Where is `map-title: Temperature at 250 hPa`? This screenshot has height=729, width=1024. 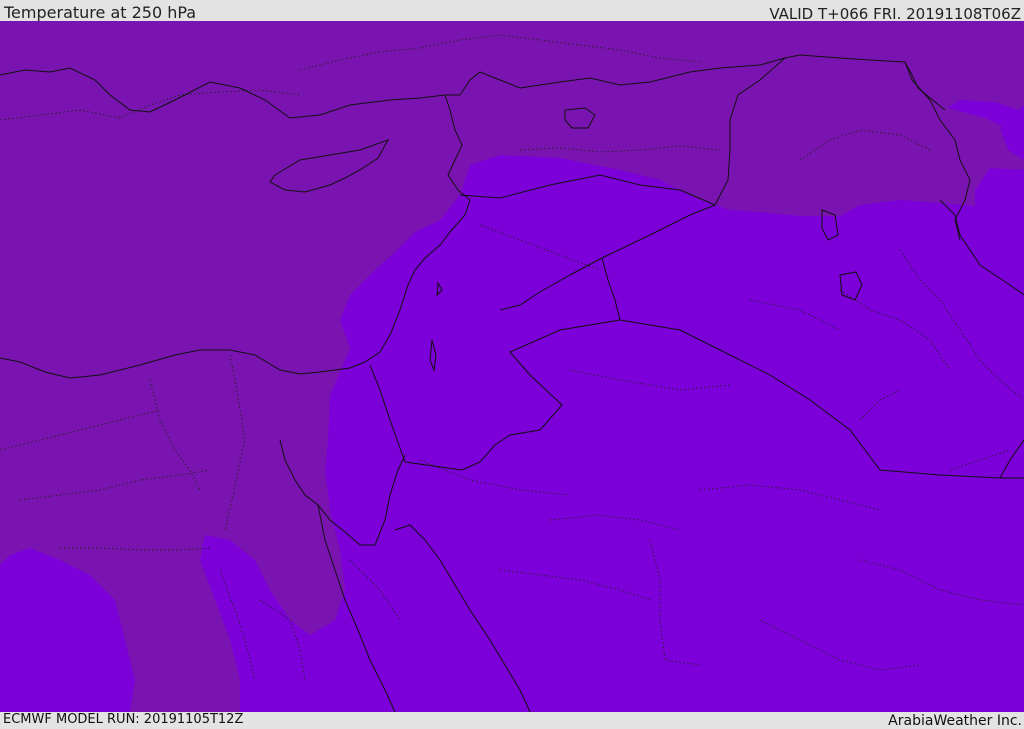
map-title: Temperature at 250 hPa is located at coordinates (100, 12).